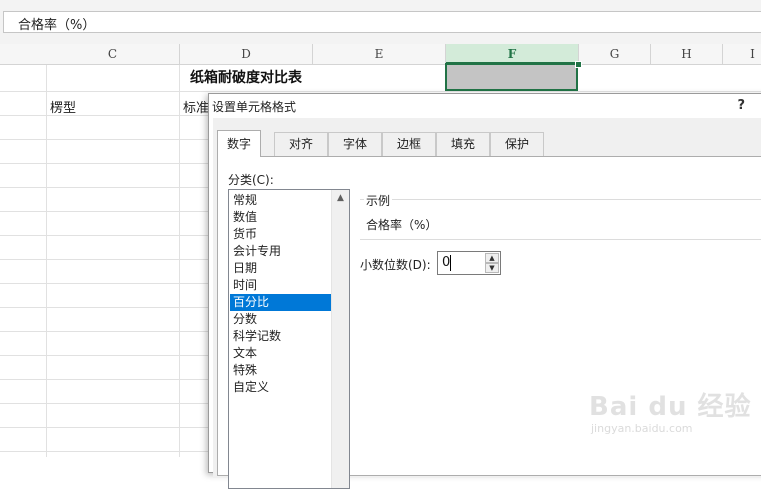 The image size is (761, 489). I want to click on spin-up-icon: ▲, so click(492, 258).